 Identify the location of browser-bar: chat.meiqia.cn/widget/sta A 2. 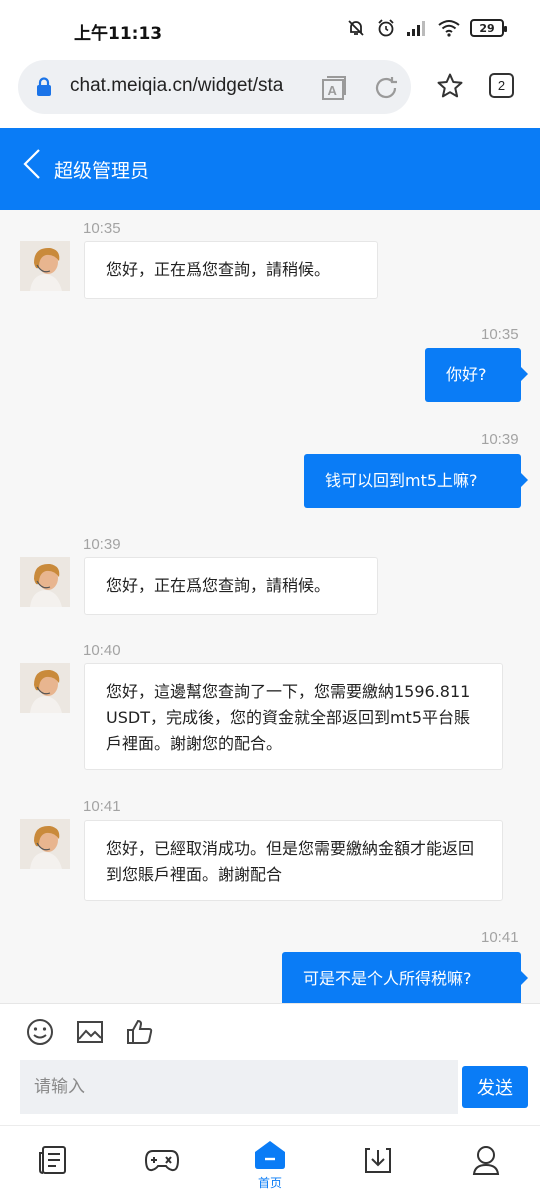
(270, 93).